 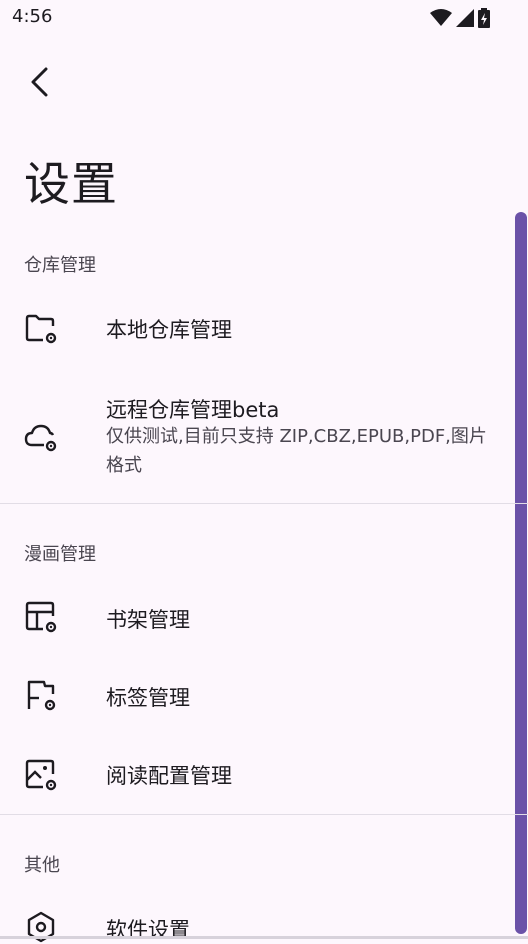 What do you see at coordinates (264, 618) in the screenshot?
I see `bookshelf-item: 书架管理` at bounding box center [264, 618].